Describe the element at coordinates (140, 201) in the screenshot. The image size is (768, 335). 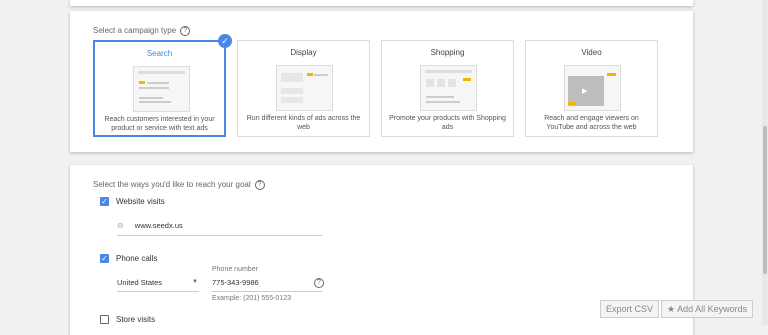
I see `website-visits-label: Website visits` at that location.